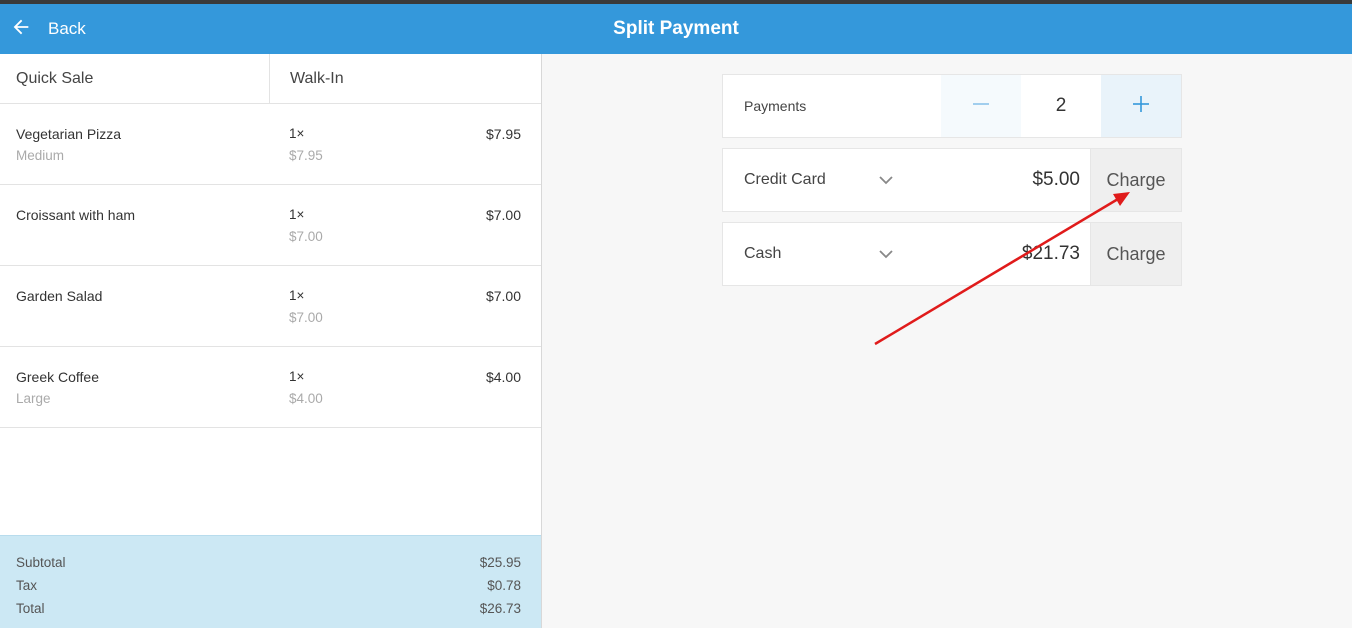  Describe the element at coordinates (33, 398) in the screenshot. I see `item-modifier: Large` at that location.